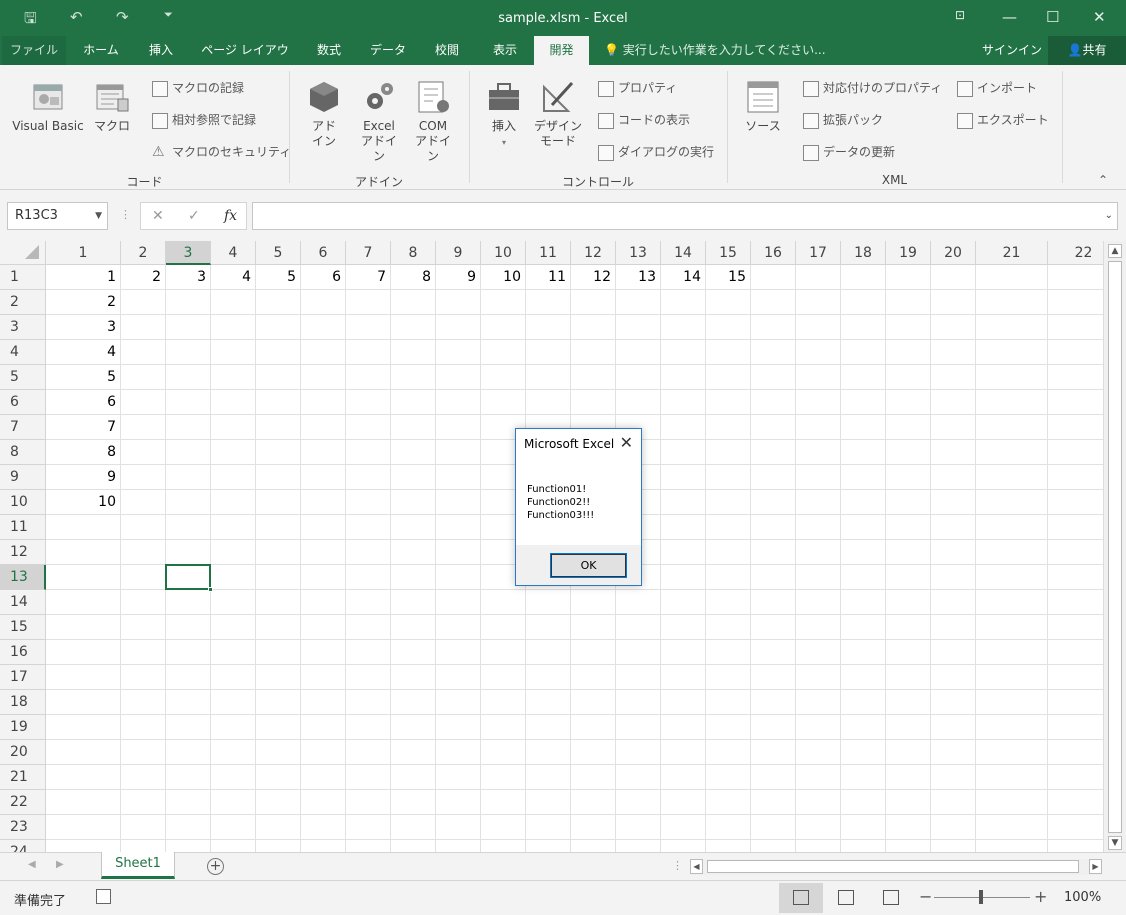 The height and width of the screenshot is (915, 1126). I want to click on tab-home: ホーム, so click(101, 50).